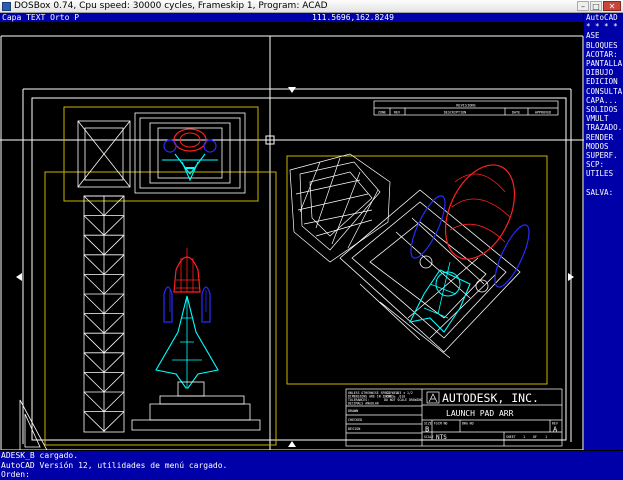 This screenshot has height=480, width=623. What do you see at coordinates (354, 429) in the screenshot?
I see `tb-design: DESIGN` at bounding box center [354, 429].